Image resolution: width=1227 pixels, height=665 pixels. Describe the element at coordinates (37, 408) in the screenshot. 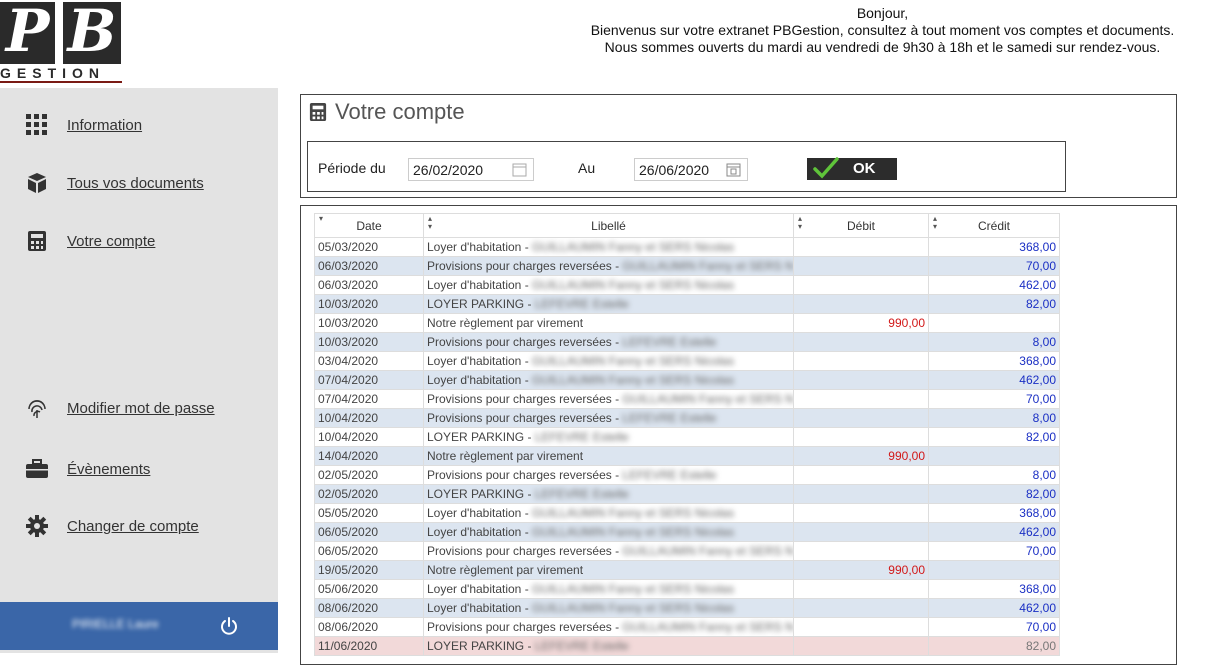

I see `fingerprint-icon` at that location.